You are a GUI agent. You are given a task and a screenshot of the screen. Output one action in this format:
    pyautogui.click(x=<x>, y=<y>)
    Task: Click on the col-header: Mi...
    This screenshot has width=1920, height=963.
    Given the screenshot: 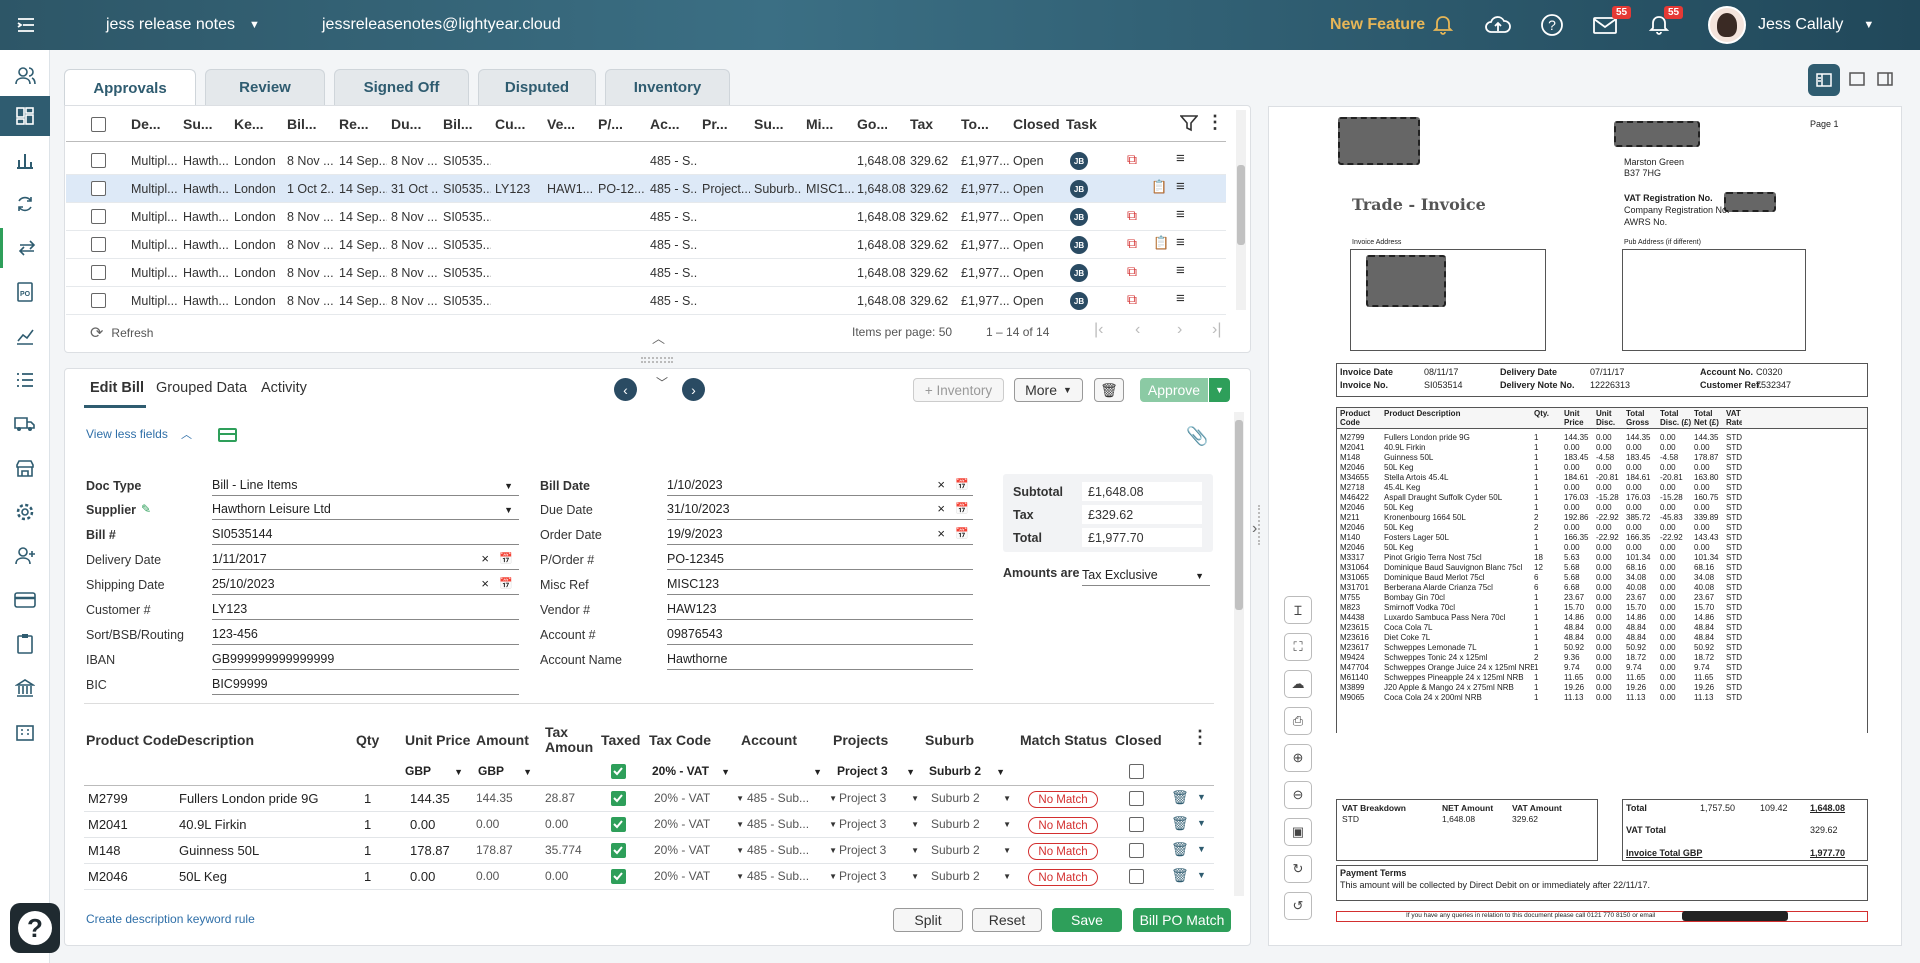 What is the action you would take?
    pyautogui.click(x=821, y=124)
    